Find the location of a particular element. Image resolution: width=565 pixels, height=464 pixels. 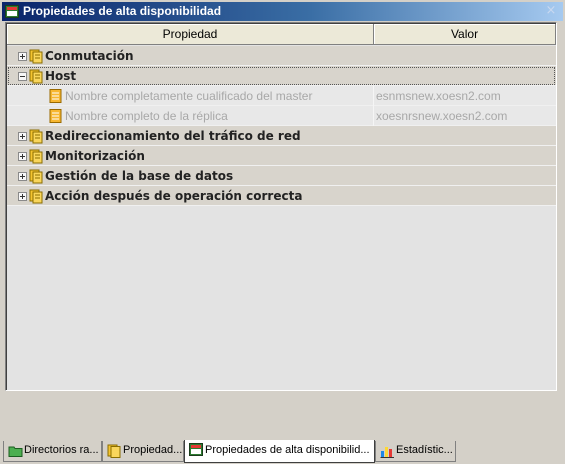

close-icon: × is located at coordinates (551, 10).